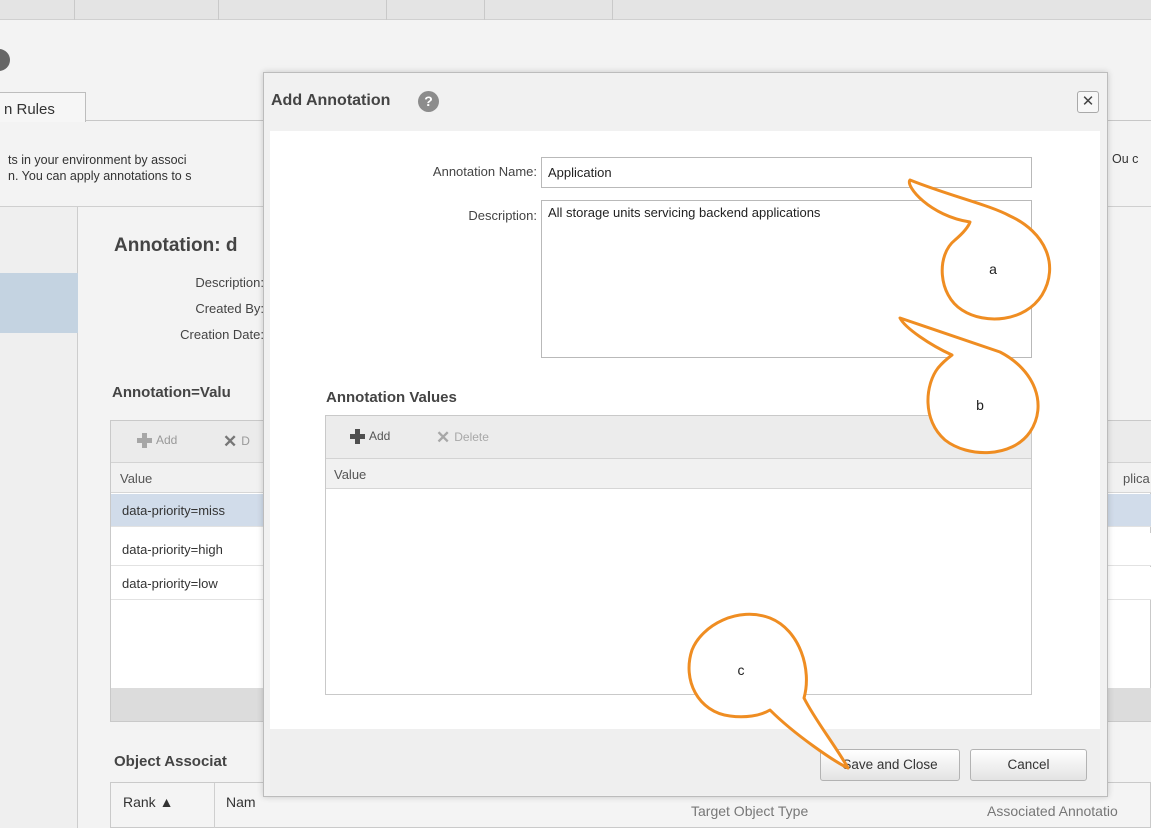 The height and width of the screenshot is (828, 1151). What do you see at coordinates (1052, 811) in the screenshot?
I see `associated-annotation-column-header: Associated Annotatio` at bounding box center [1052, 811].